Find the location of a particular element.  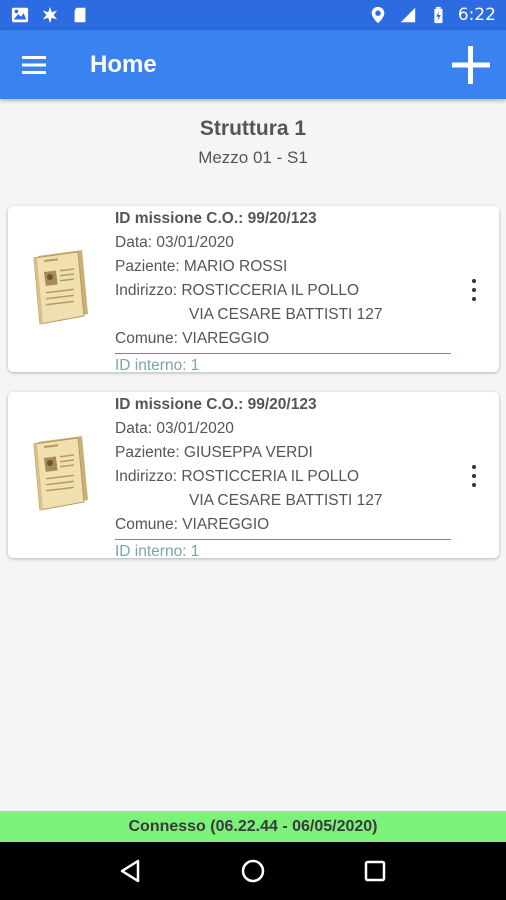

app-title: Home is located at coordinates (123, 64).